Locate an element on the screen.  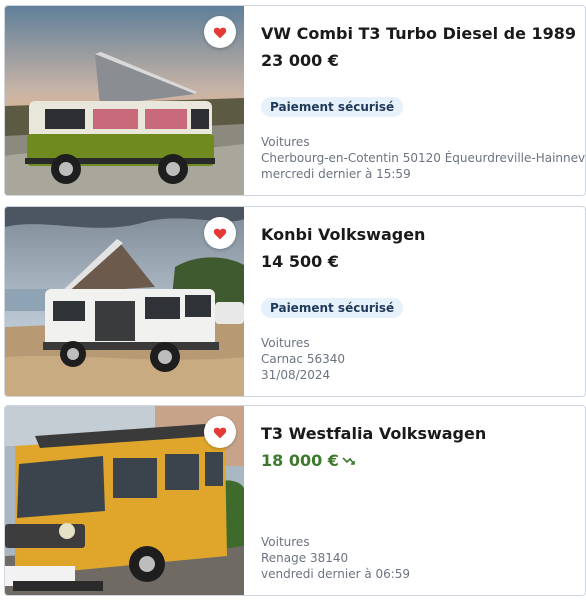
price-drop-icon is located at coordinates (349, 461).